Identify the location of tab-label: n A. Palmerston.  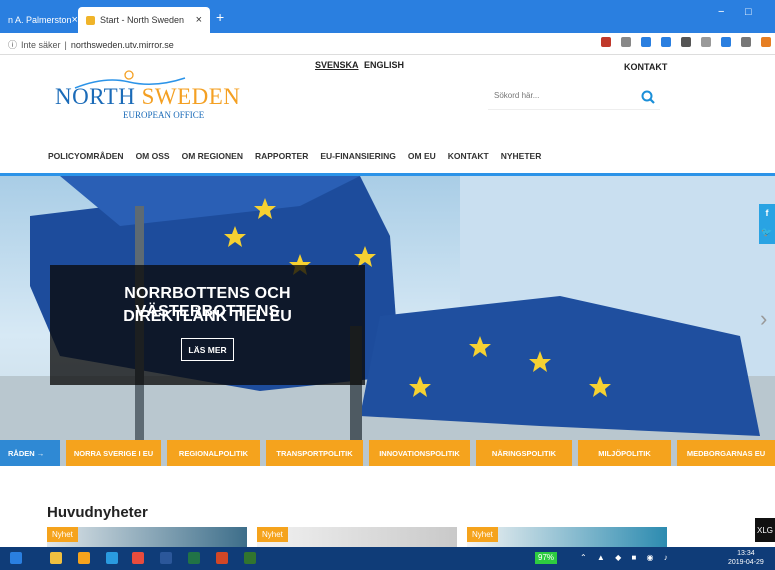
(40, 20).